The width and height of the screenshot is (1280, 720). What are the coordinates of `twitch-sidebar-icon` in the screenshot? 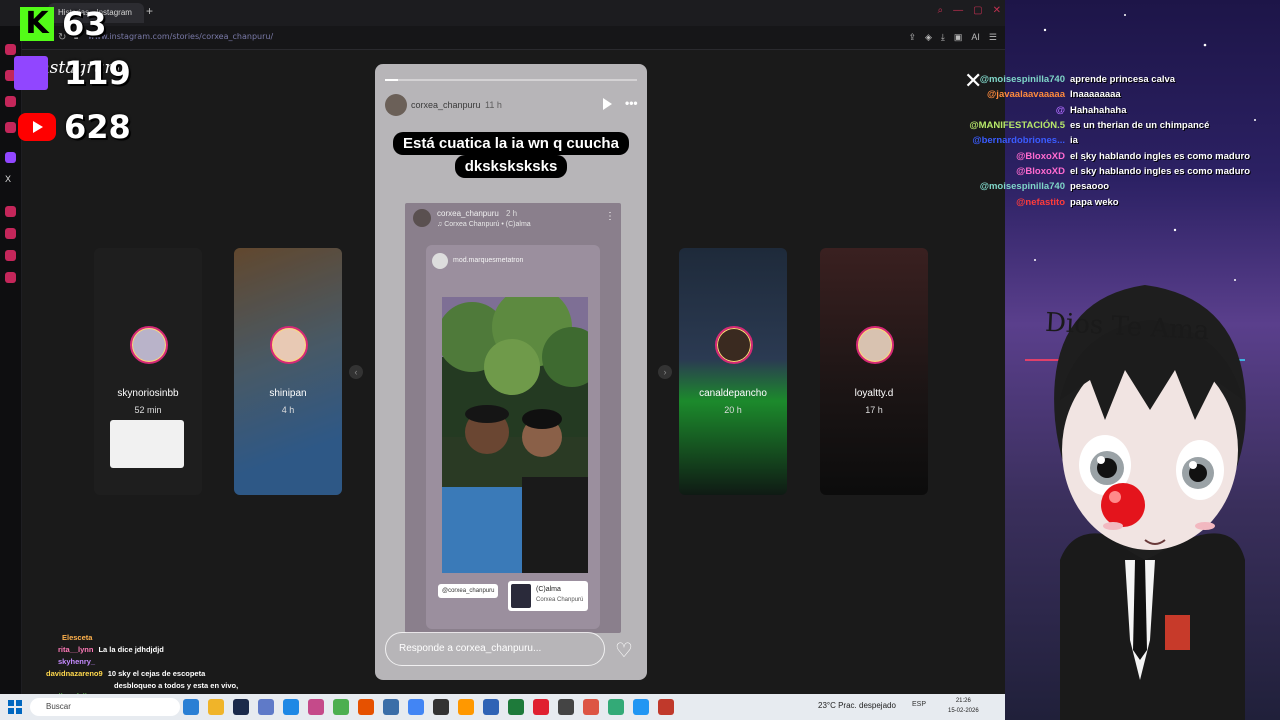 It's located at (10, 157).